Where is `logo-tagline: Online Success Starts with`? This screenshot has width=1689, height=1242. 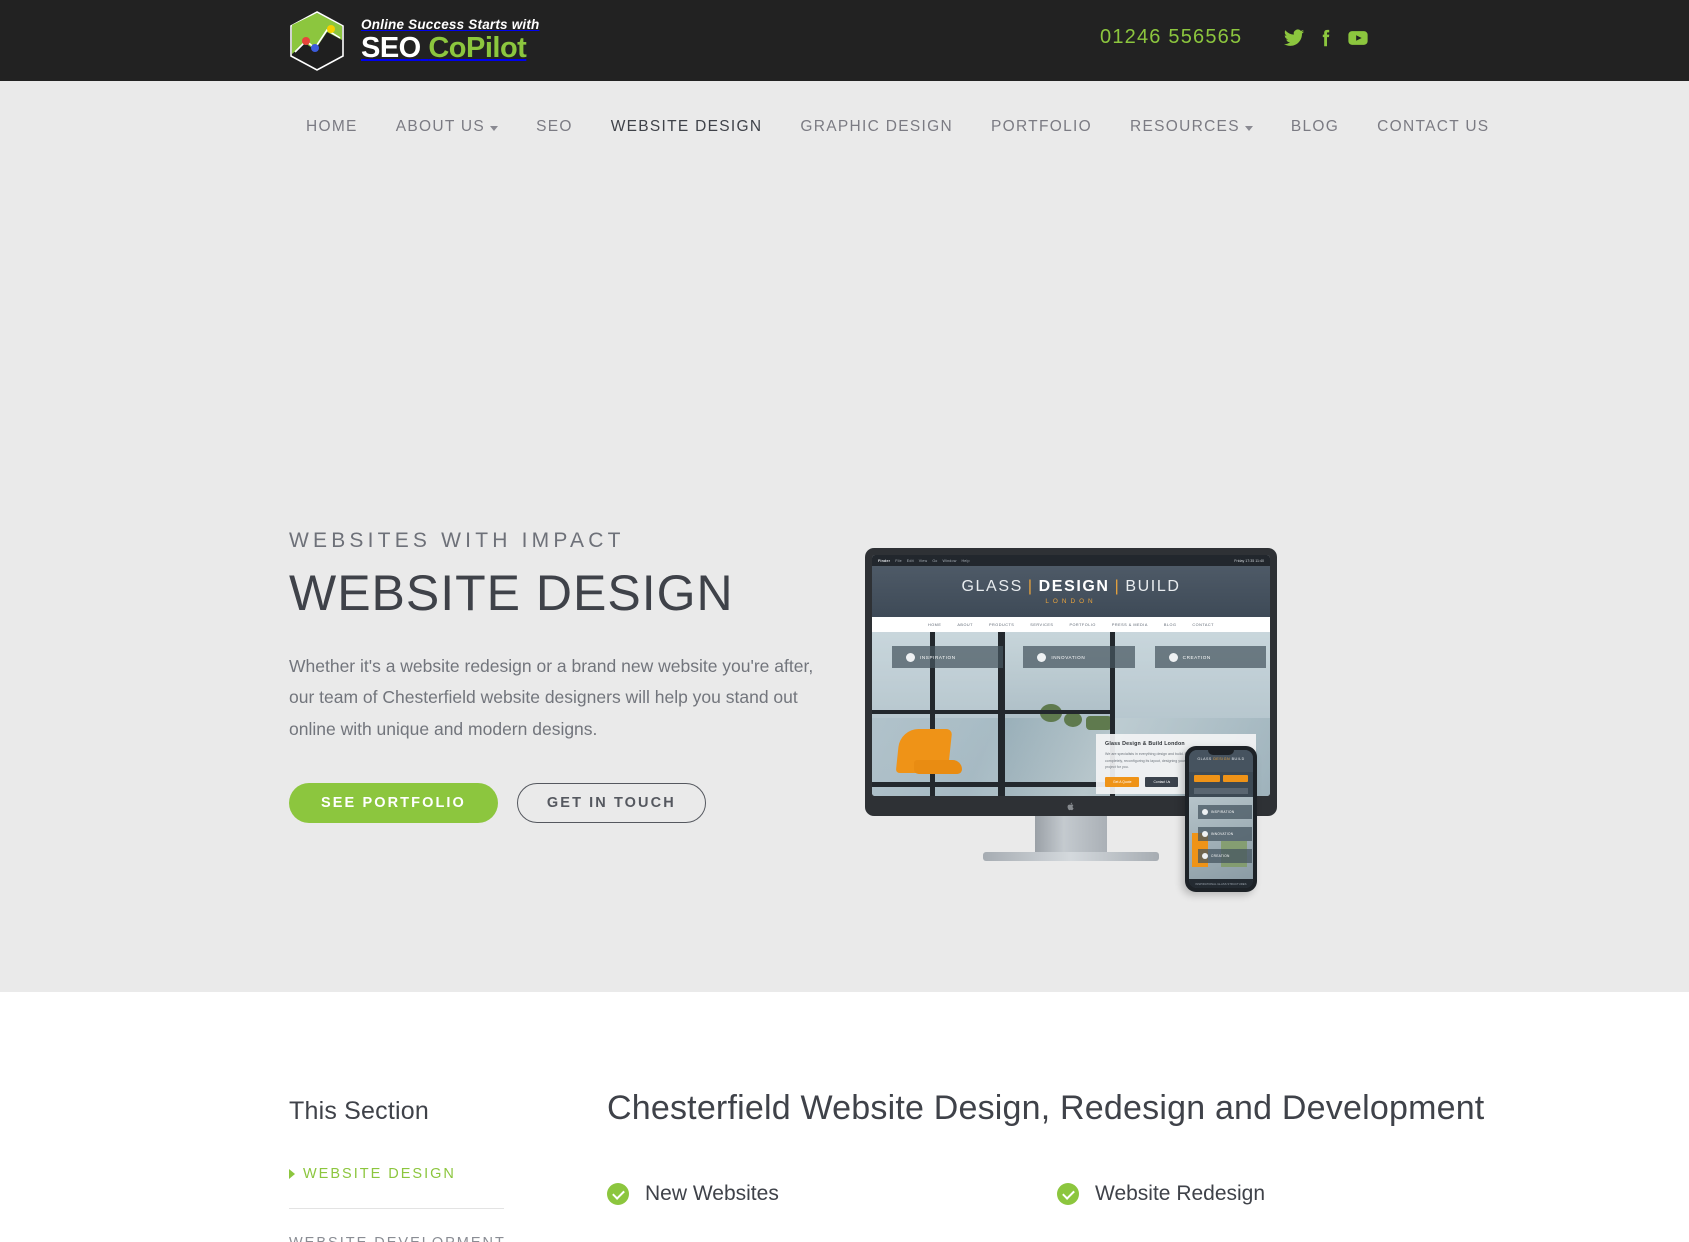
logo-tagline: Online Success Starts with is located at coordinates (450, 25).